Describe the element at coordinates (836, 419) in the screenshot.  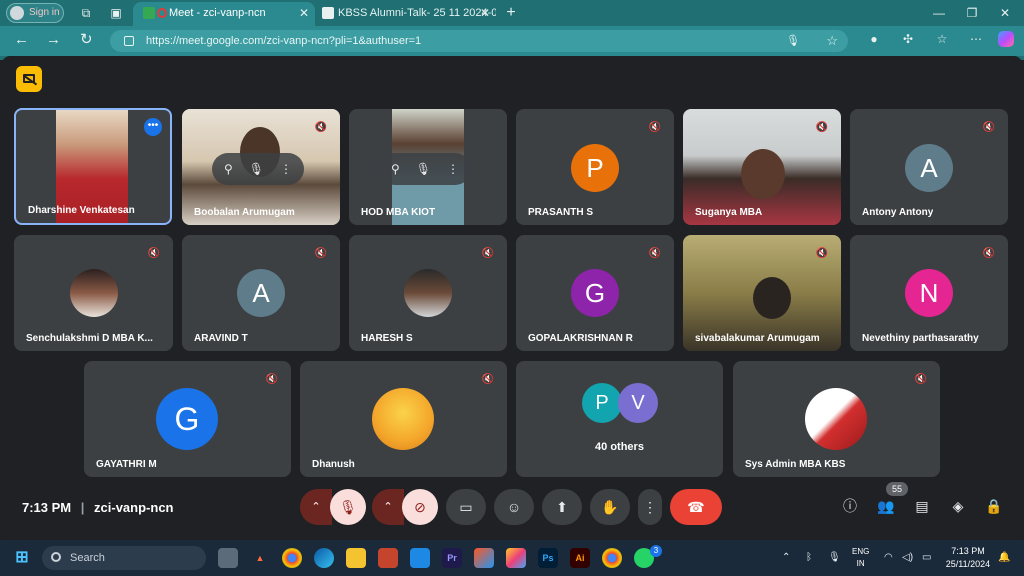
I see `participant-tile: 🔇 Sys Admin MBA KBS` at that location.